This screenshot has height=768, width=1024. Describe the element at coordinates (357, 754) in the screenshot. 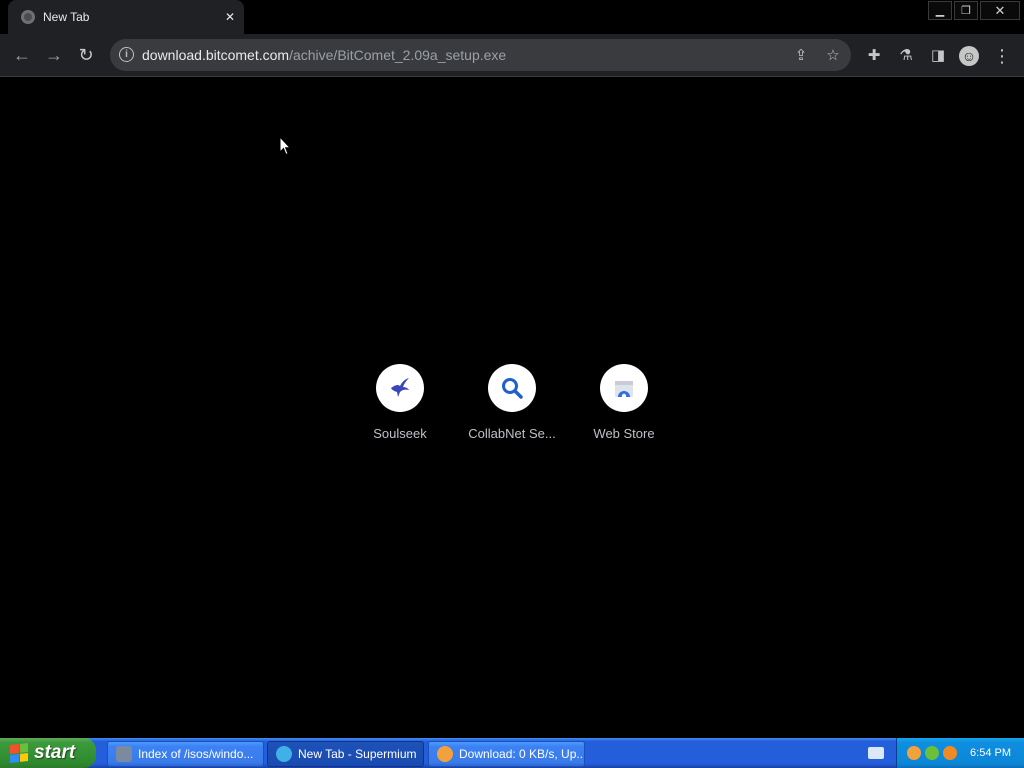

I see `taskbar-button-label: New Tab - Supermium` at that location.